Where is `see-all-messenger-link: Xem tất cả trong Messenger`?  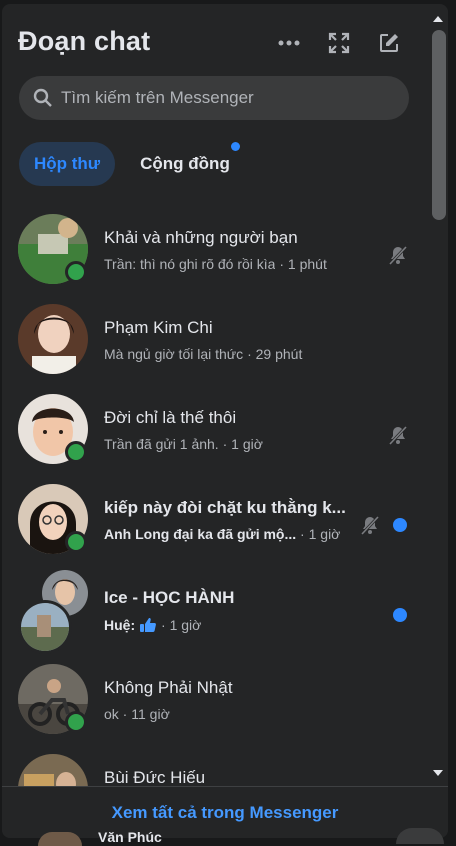
see-all-messenger-link: Xem tất cả trong Messenger is located at coordinates (225, 813).